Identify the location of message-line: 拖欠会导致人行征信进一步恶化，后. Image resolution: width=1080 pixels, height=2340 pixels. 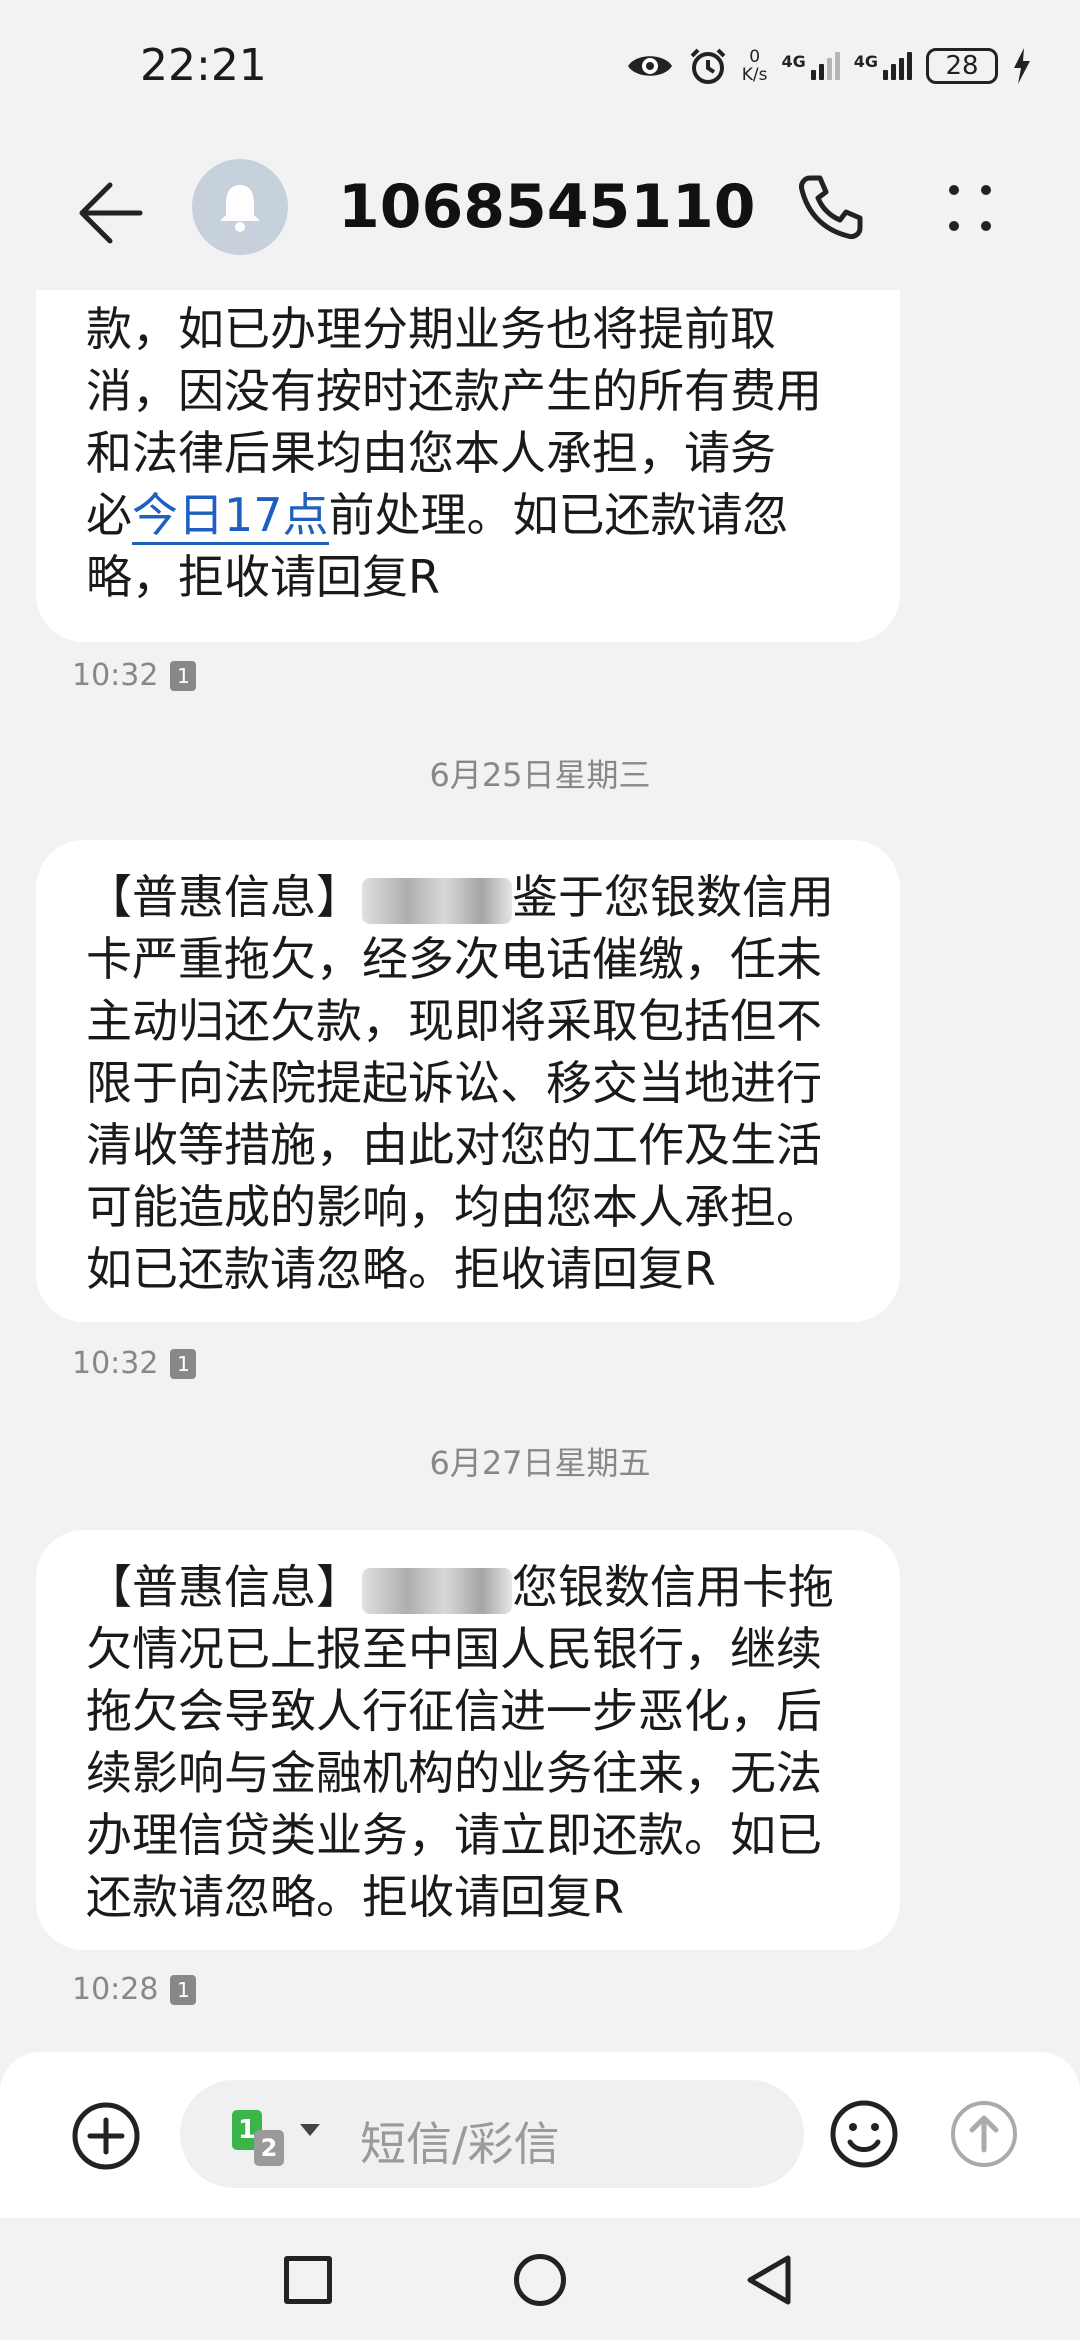
(454, 1711).